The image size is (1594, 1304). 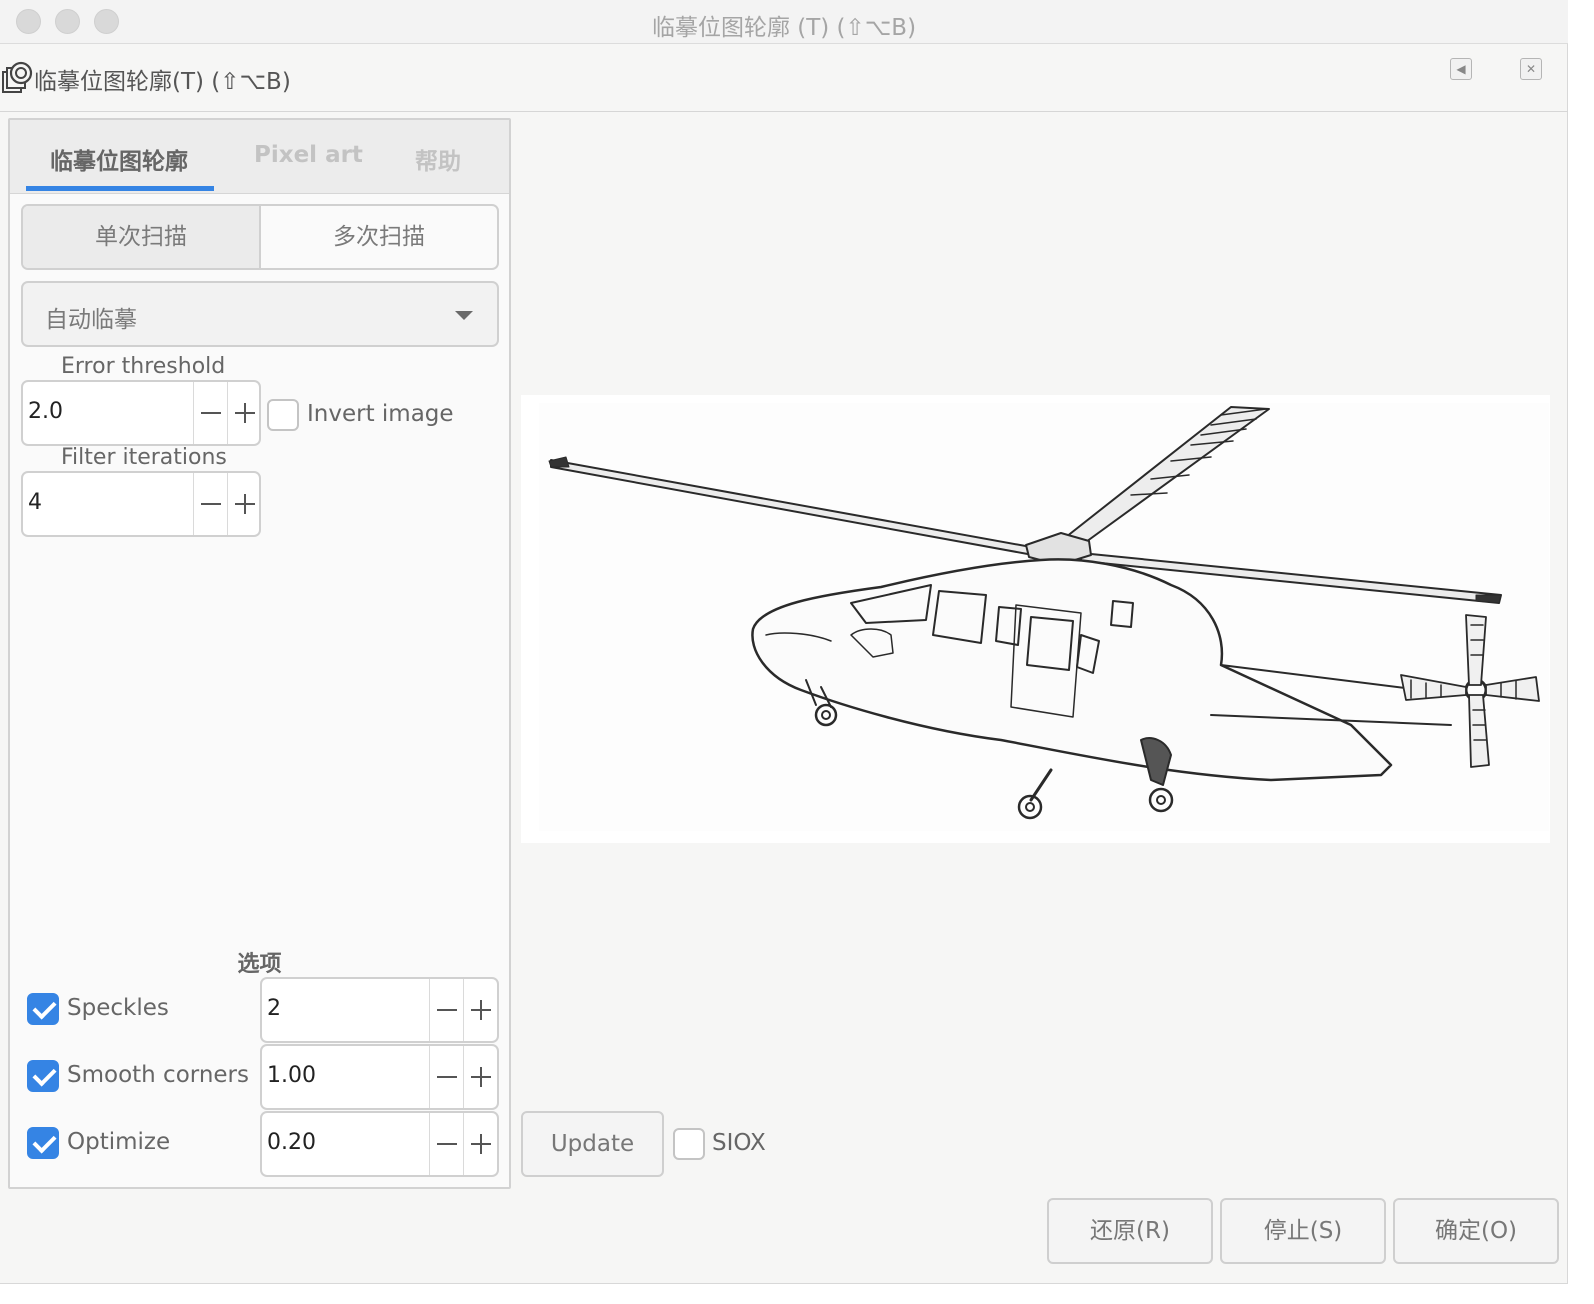 I want to click on trace-mode-value: 自动临摹, so click(x=91, y=320).